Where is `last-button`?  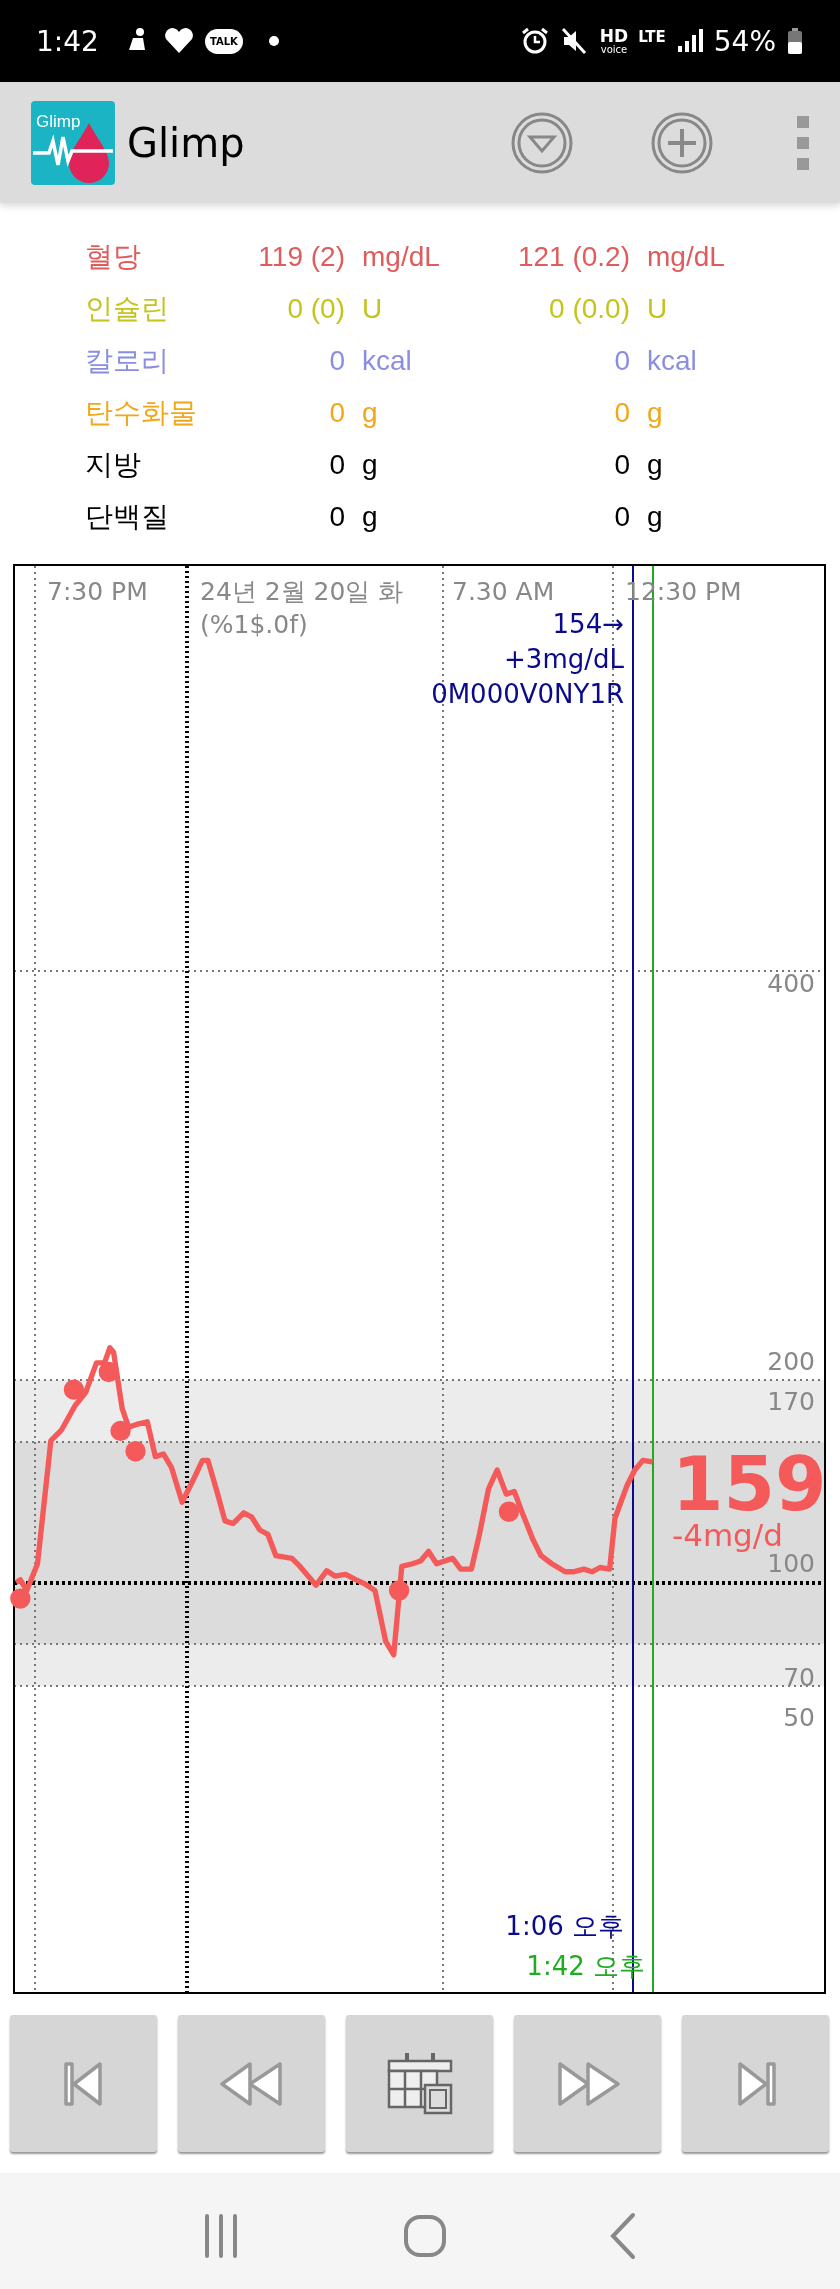 last-button is located at coordinates (755, 2083).